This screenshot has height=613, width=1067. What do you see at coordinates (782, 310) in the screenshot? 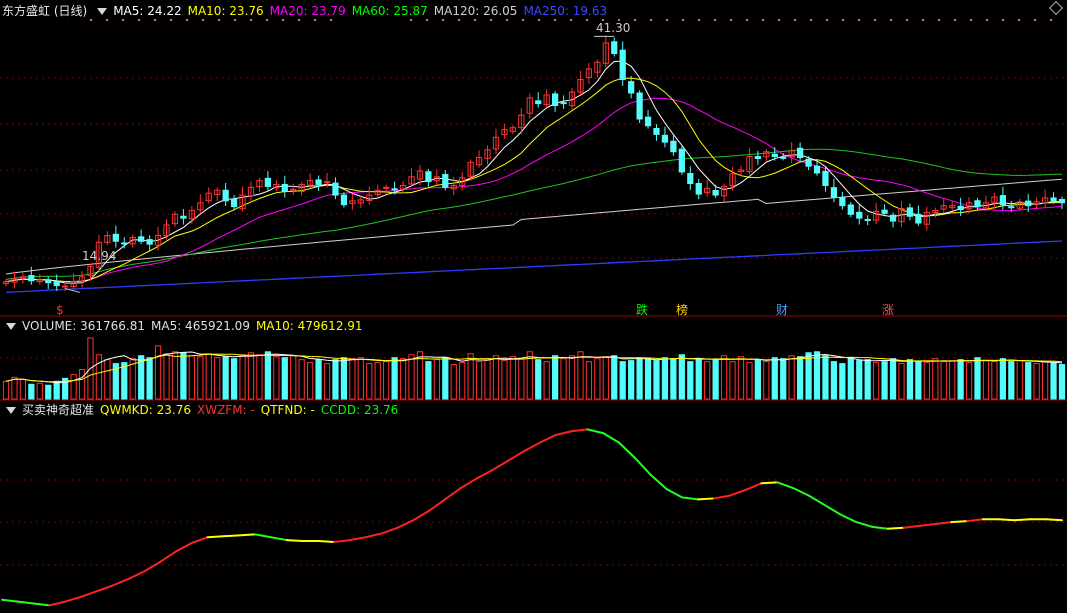
I see `event-mark-3: 财` at bounding box center [782, 310].